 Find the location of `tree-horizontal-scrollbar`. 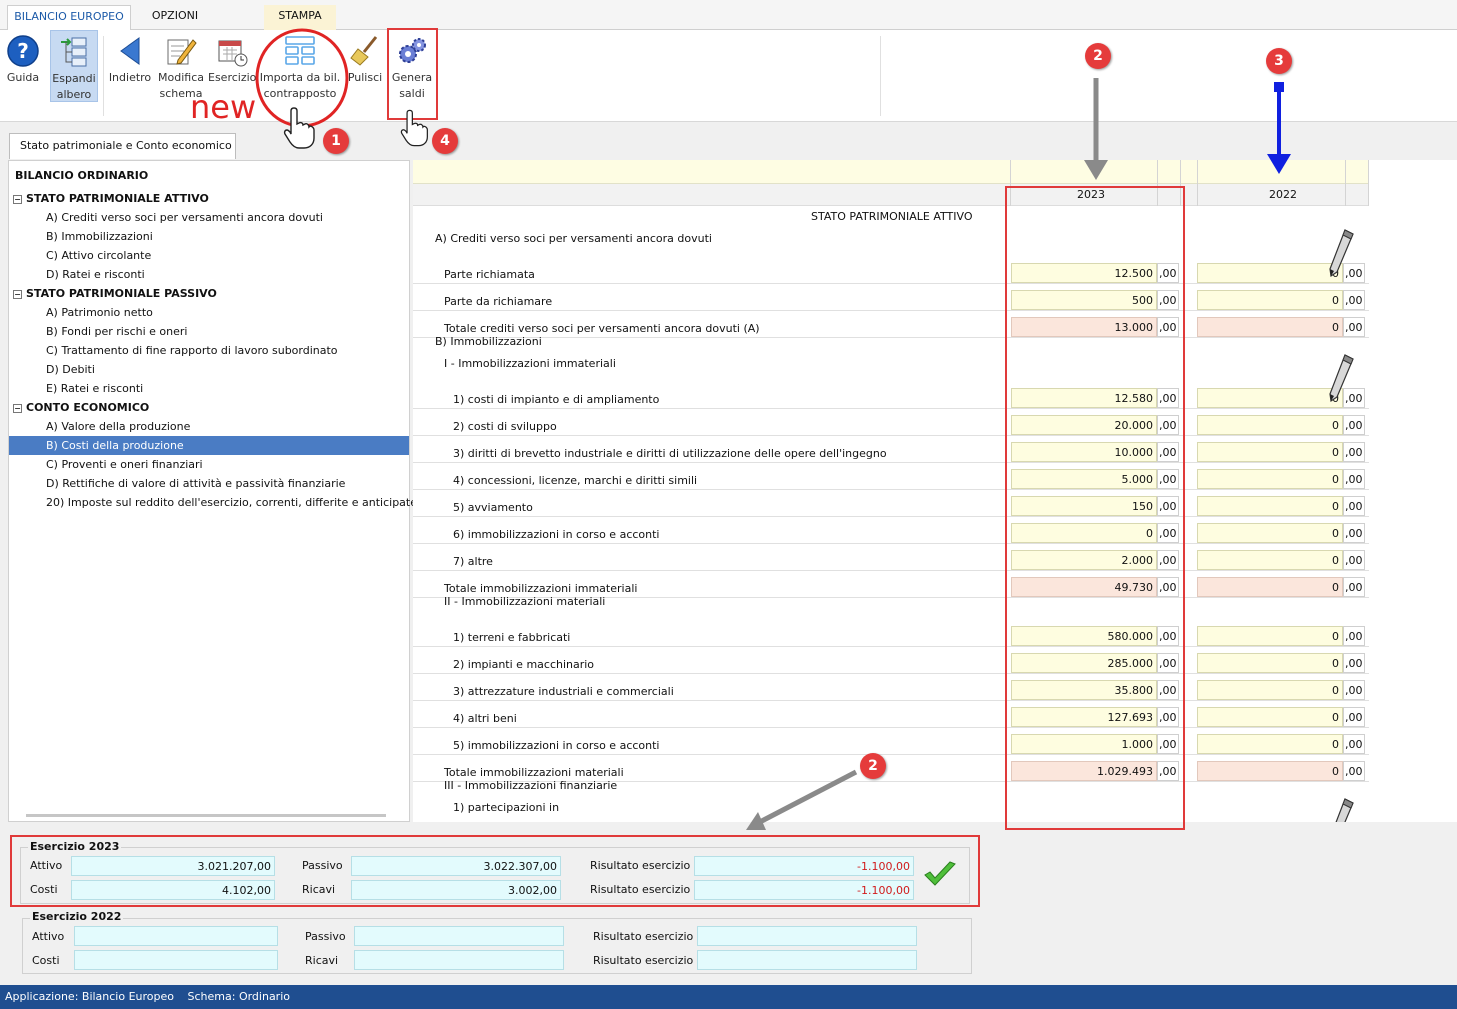

tree-horizontal-scrollbar is located at coordinates (206, 815).